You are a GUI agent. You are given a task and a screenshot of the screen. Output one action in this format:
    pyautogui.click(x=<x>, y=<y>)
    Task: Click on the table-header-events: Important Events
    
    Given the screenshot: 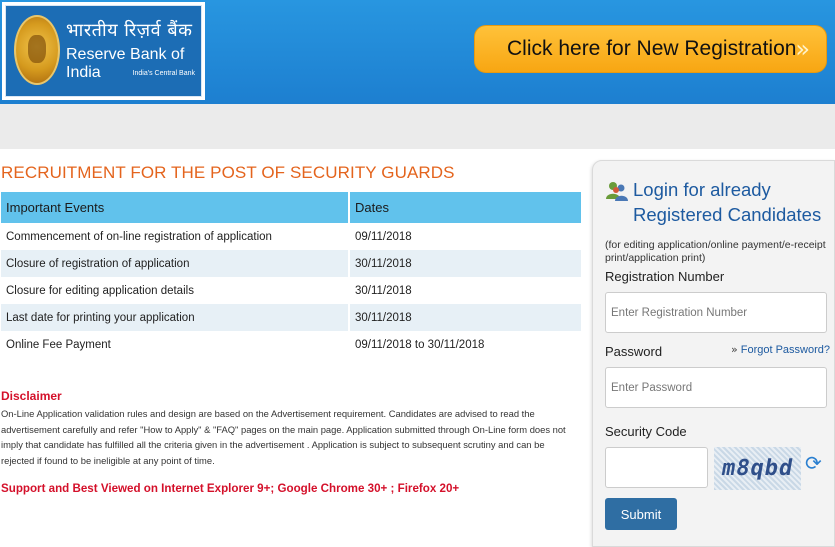 What is the action you would take?
    pyautogui.click(x=175, y=207)
    